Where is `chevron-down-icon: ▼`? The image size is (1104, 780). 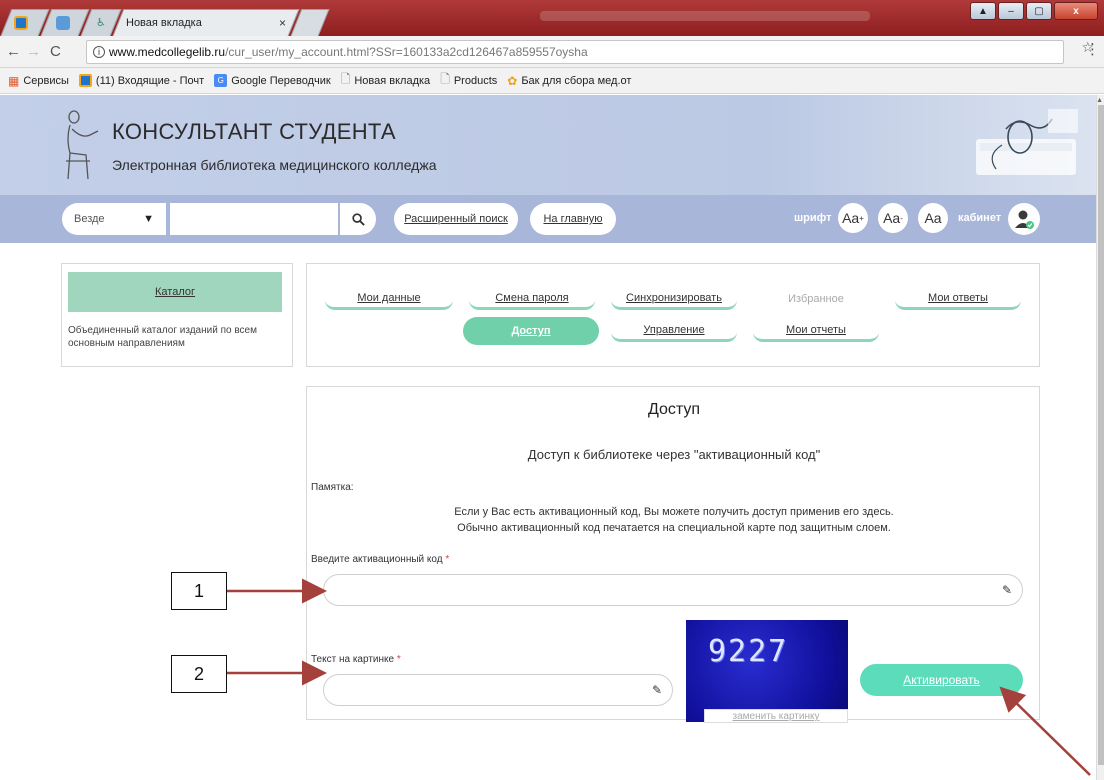
chevron-down-icon: ▼ is located at coordinates (148, 219).